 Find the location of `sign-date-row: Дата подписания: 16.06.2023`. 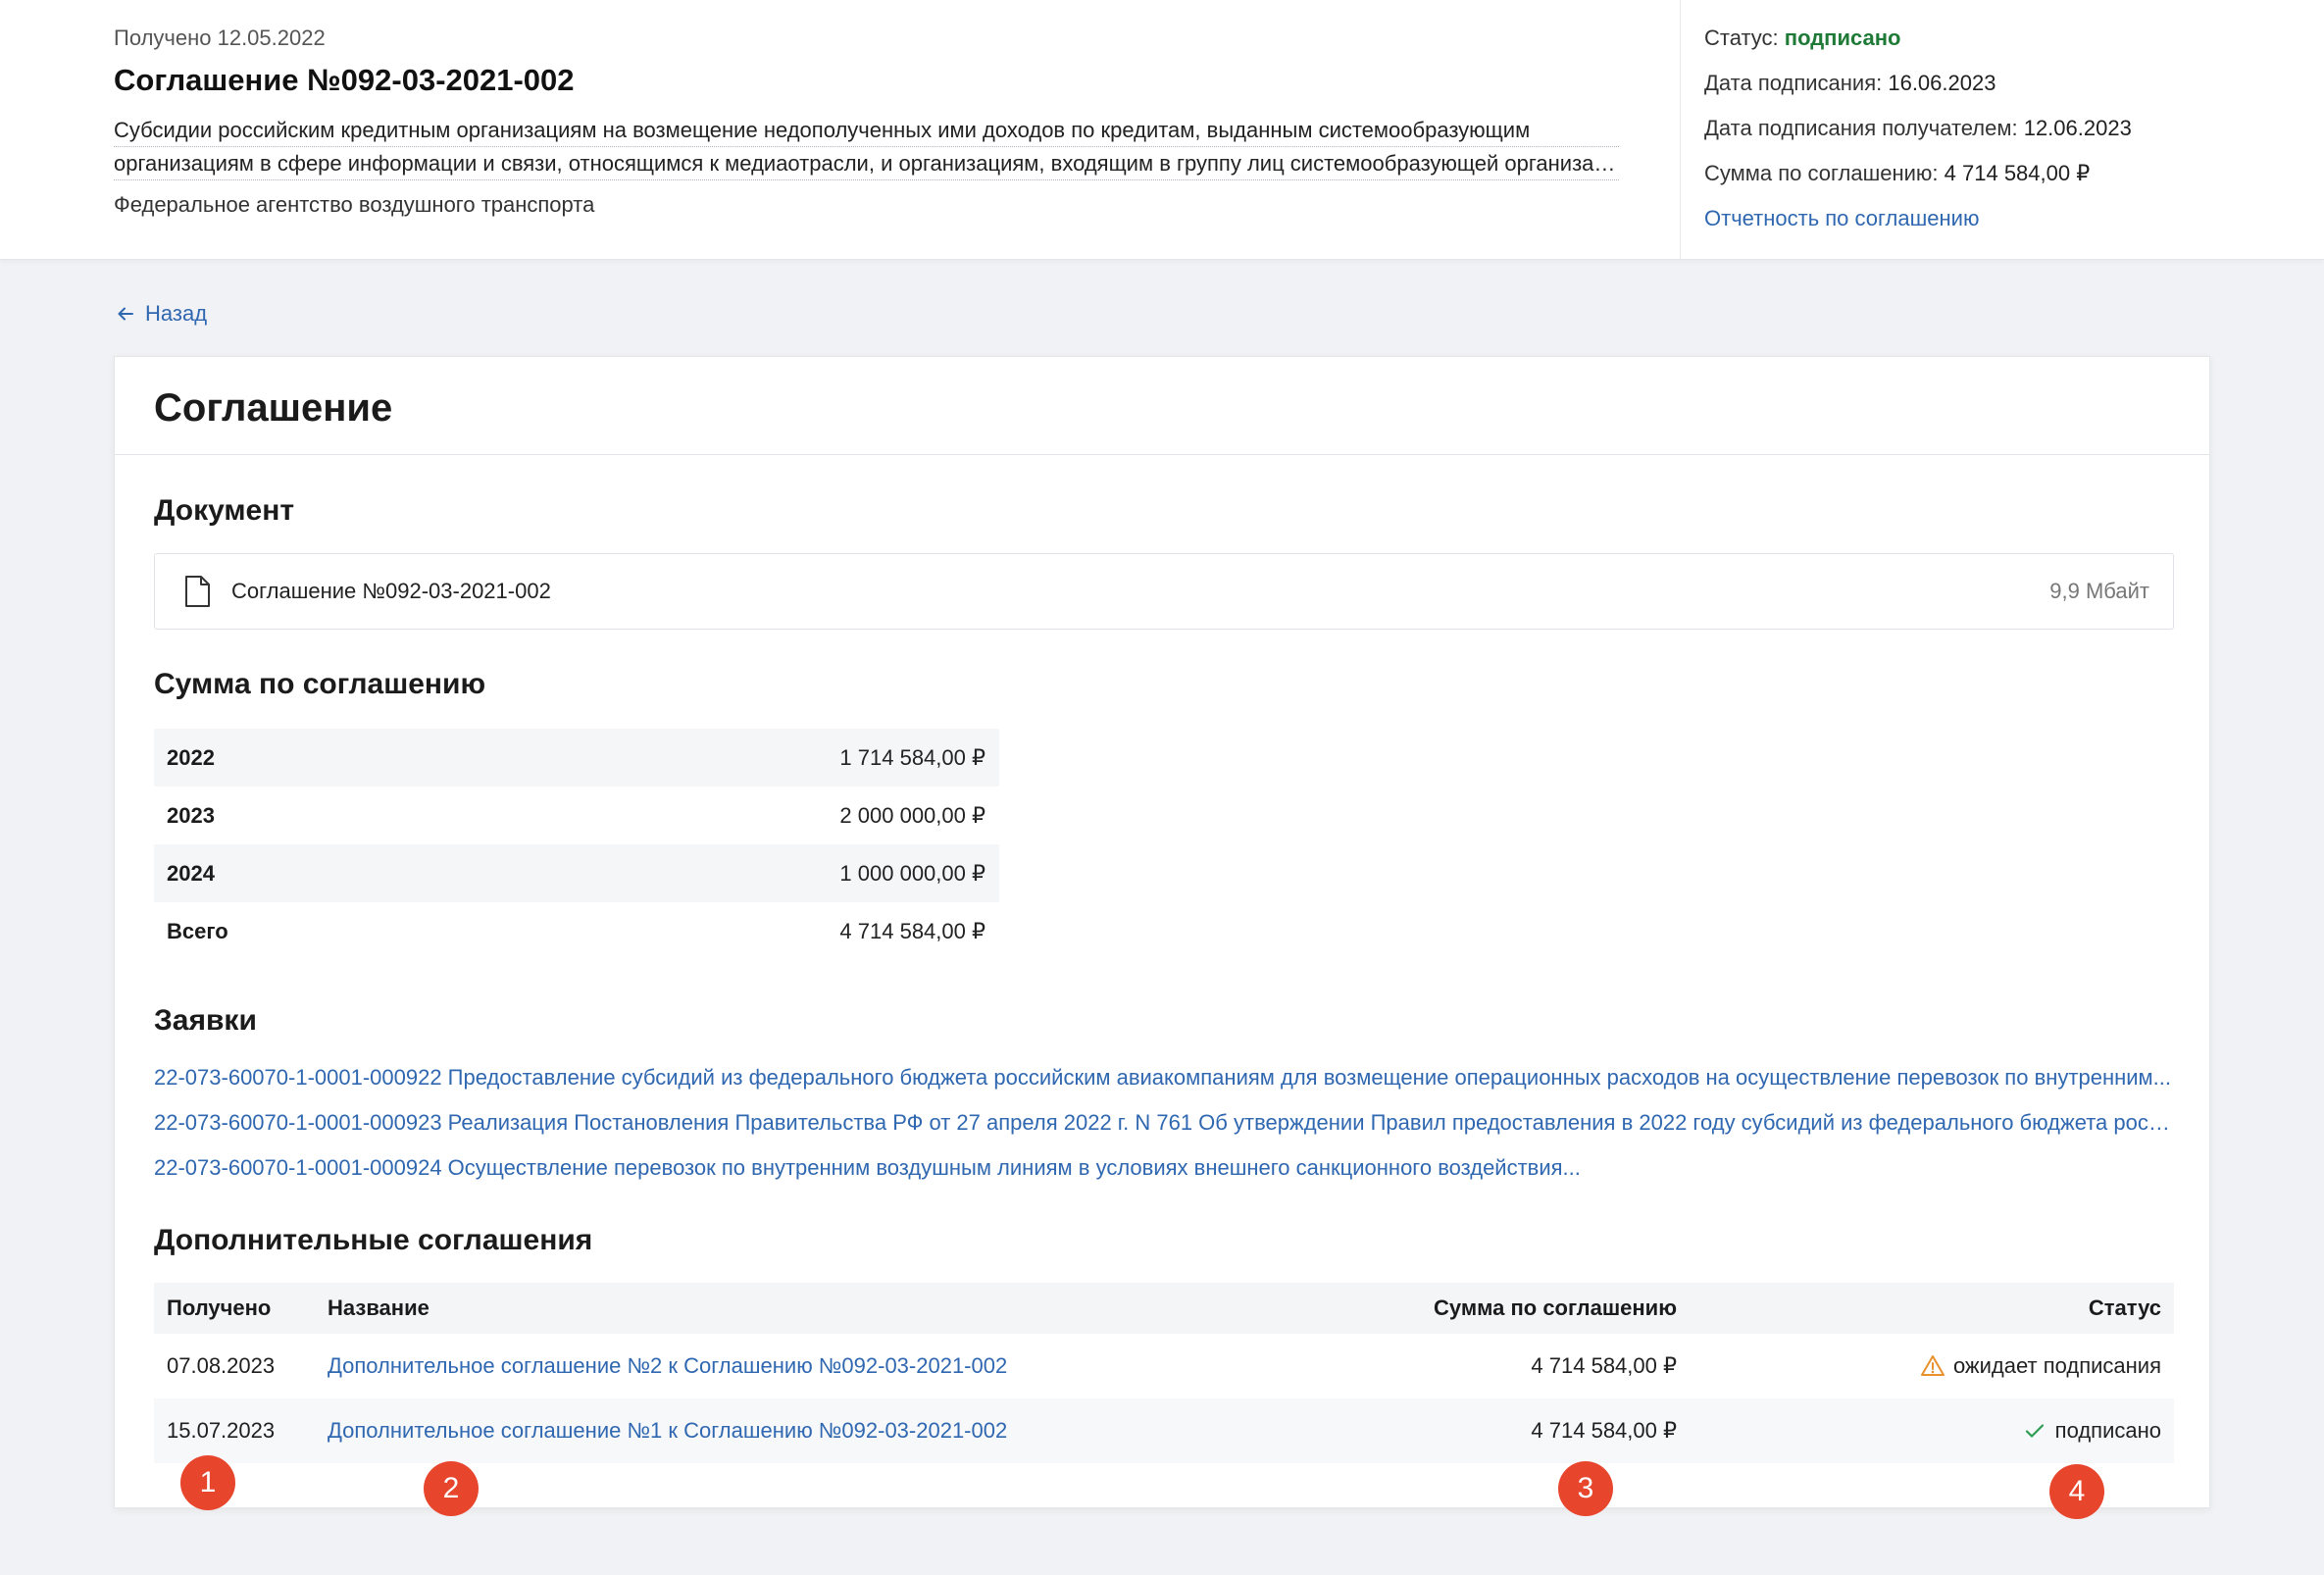

sign-date-row: Дата подписания: 16.06.2023 is located at coordinates (1850, 84).